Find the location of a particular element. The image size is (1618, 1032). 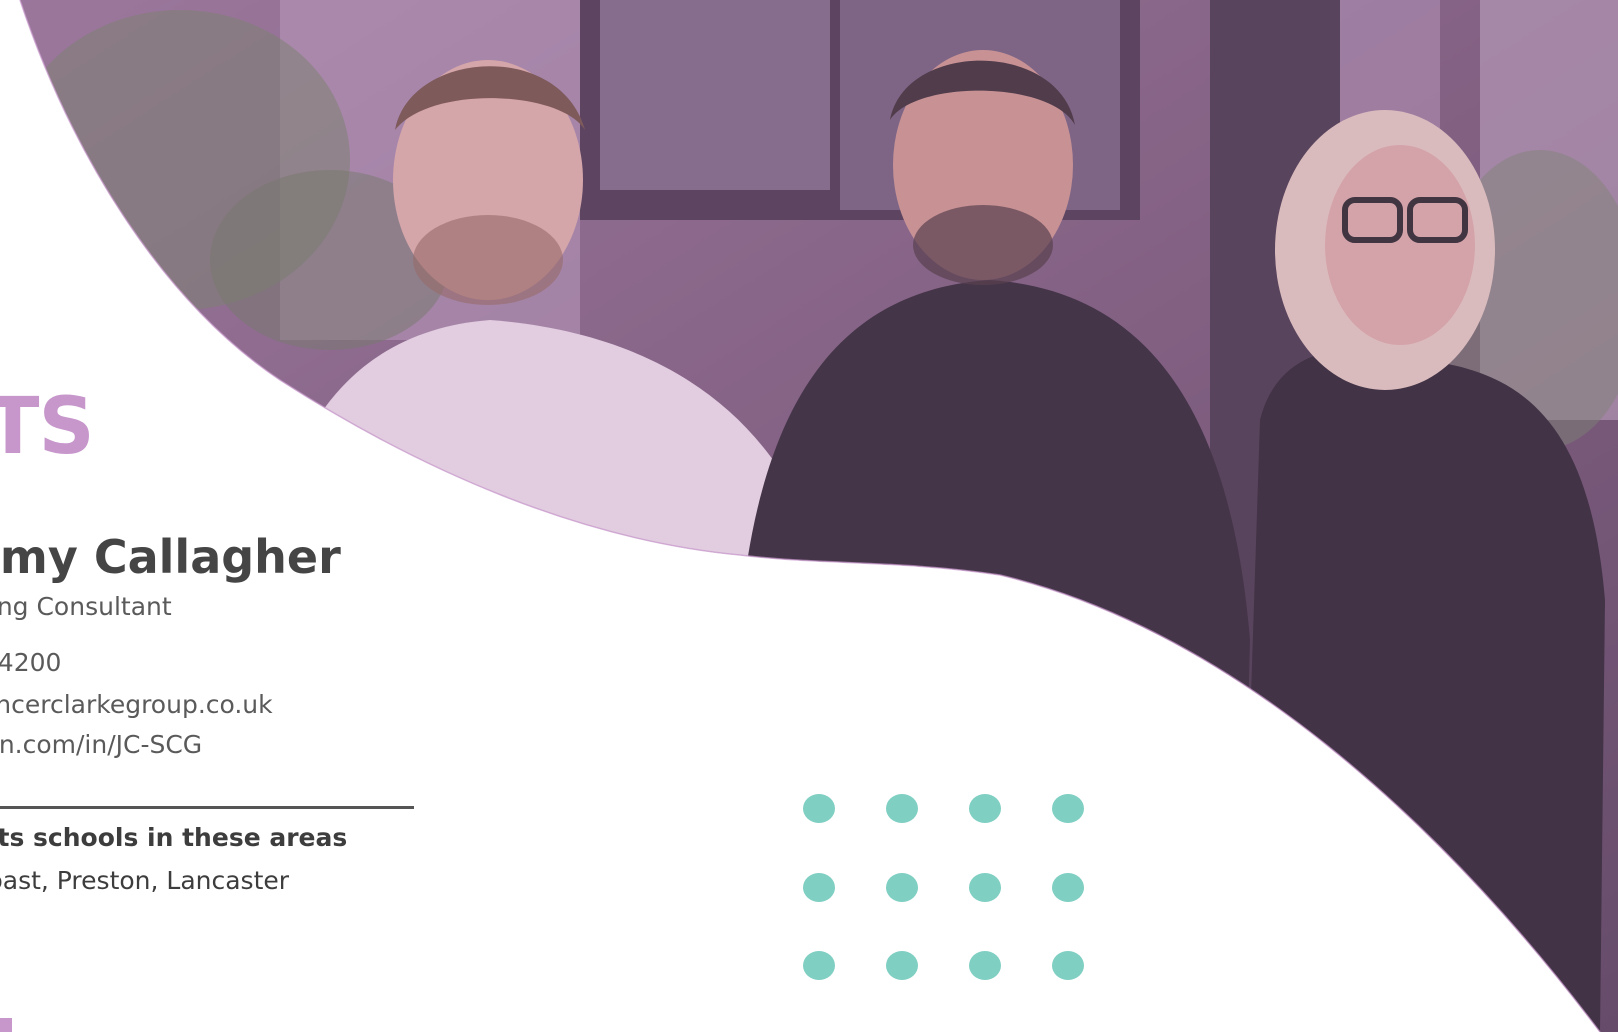

accent-mark is located at coordinates (6, 1025).